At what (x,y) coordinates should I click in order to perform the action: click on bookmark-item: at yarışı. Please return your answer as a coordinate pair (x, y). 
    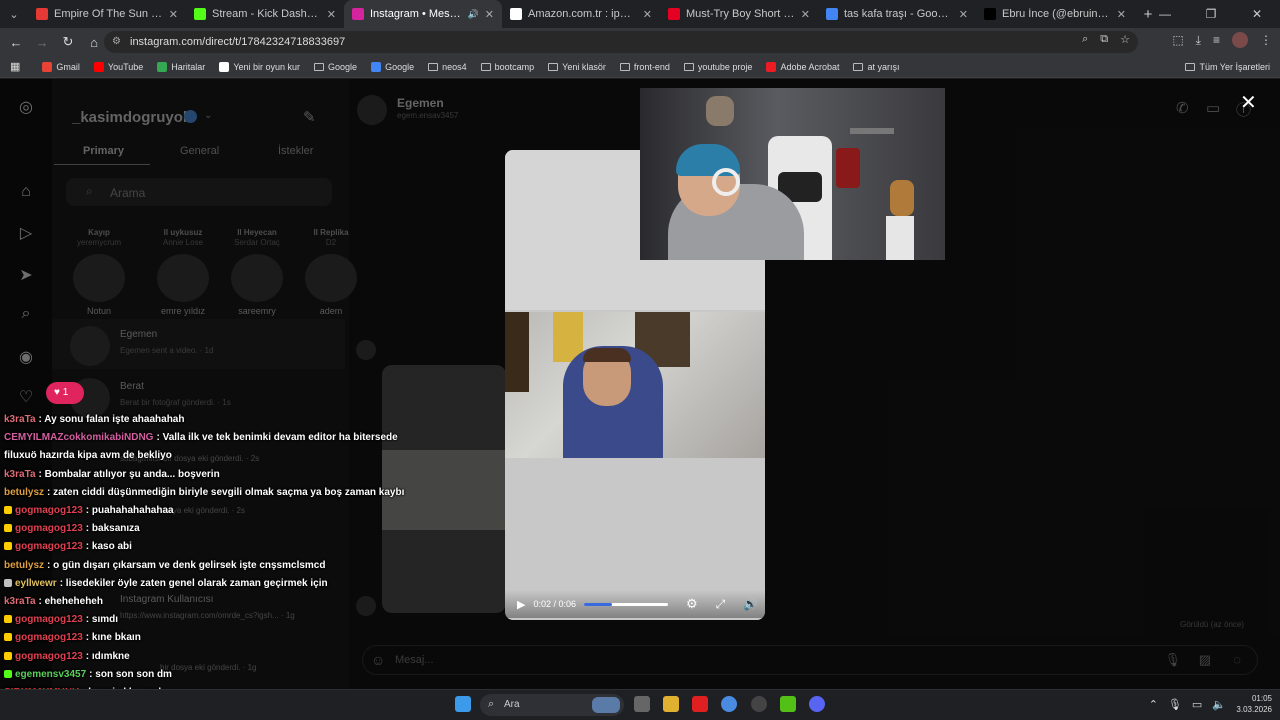
    Looking at the image, I should click on (876, 66).